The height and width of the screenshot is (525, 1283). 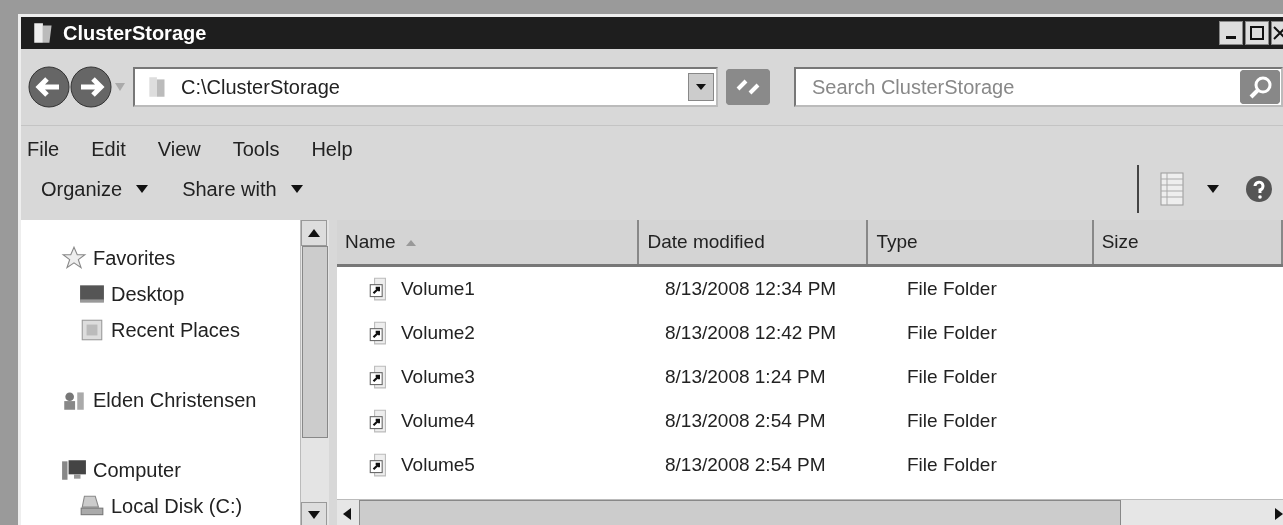 What do you see at coordinates (1213, 189) in the screenshot?
I see `view-caret-icon` at bounding box center [1213, 189].